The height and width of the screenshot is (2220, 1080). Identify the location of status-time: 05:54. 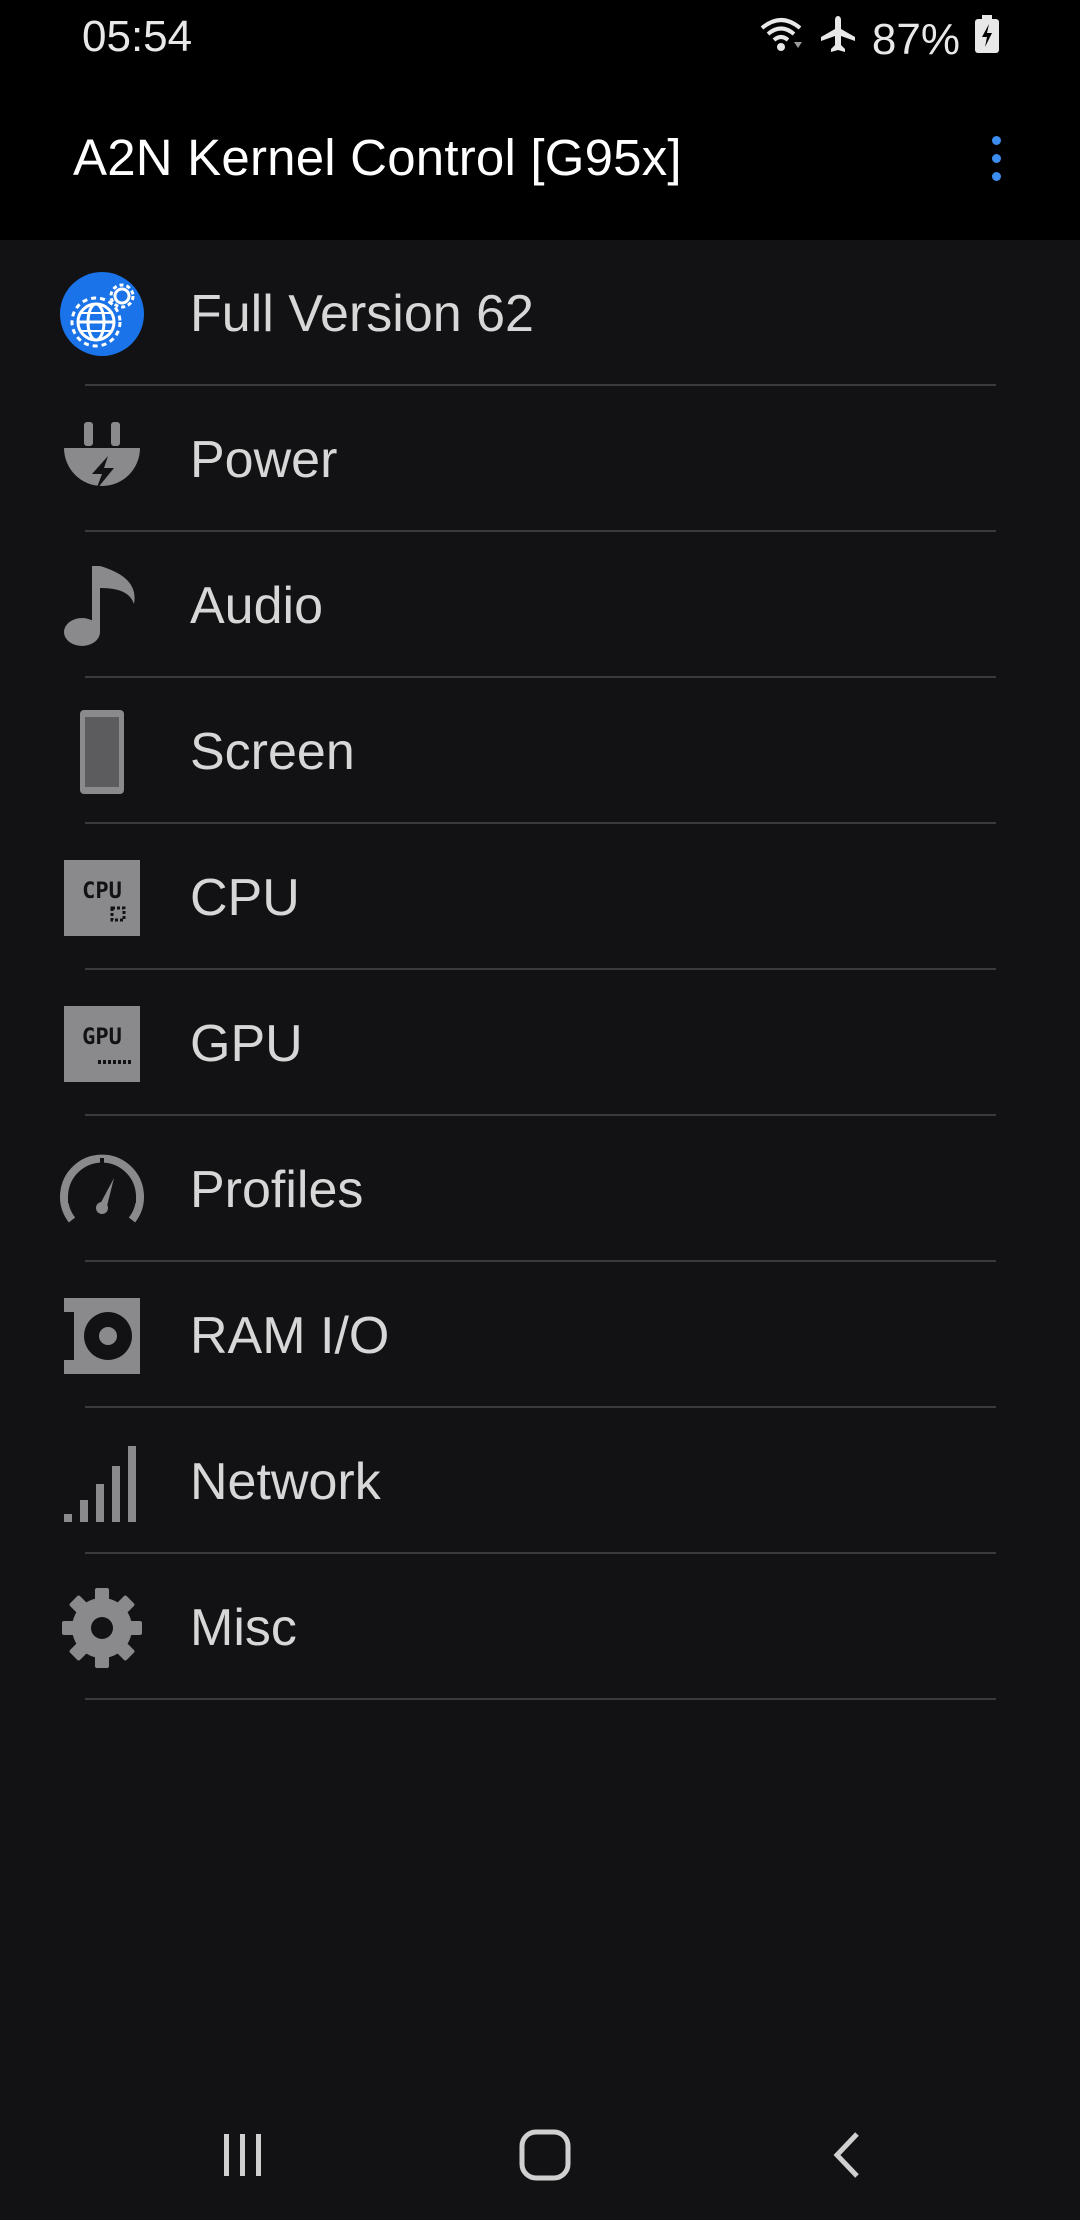
(137, 36).